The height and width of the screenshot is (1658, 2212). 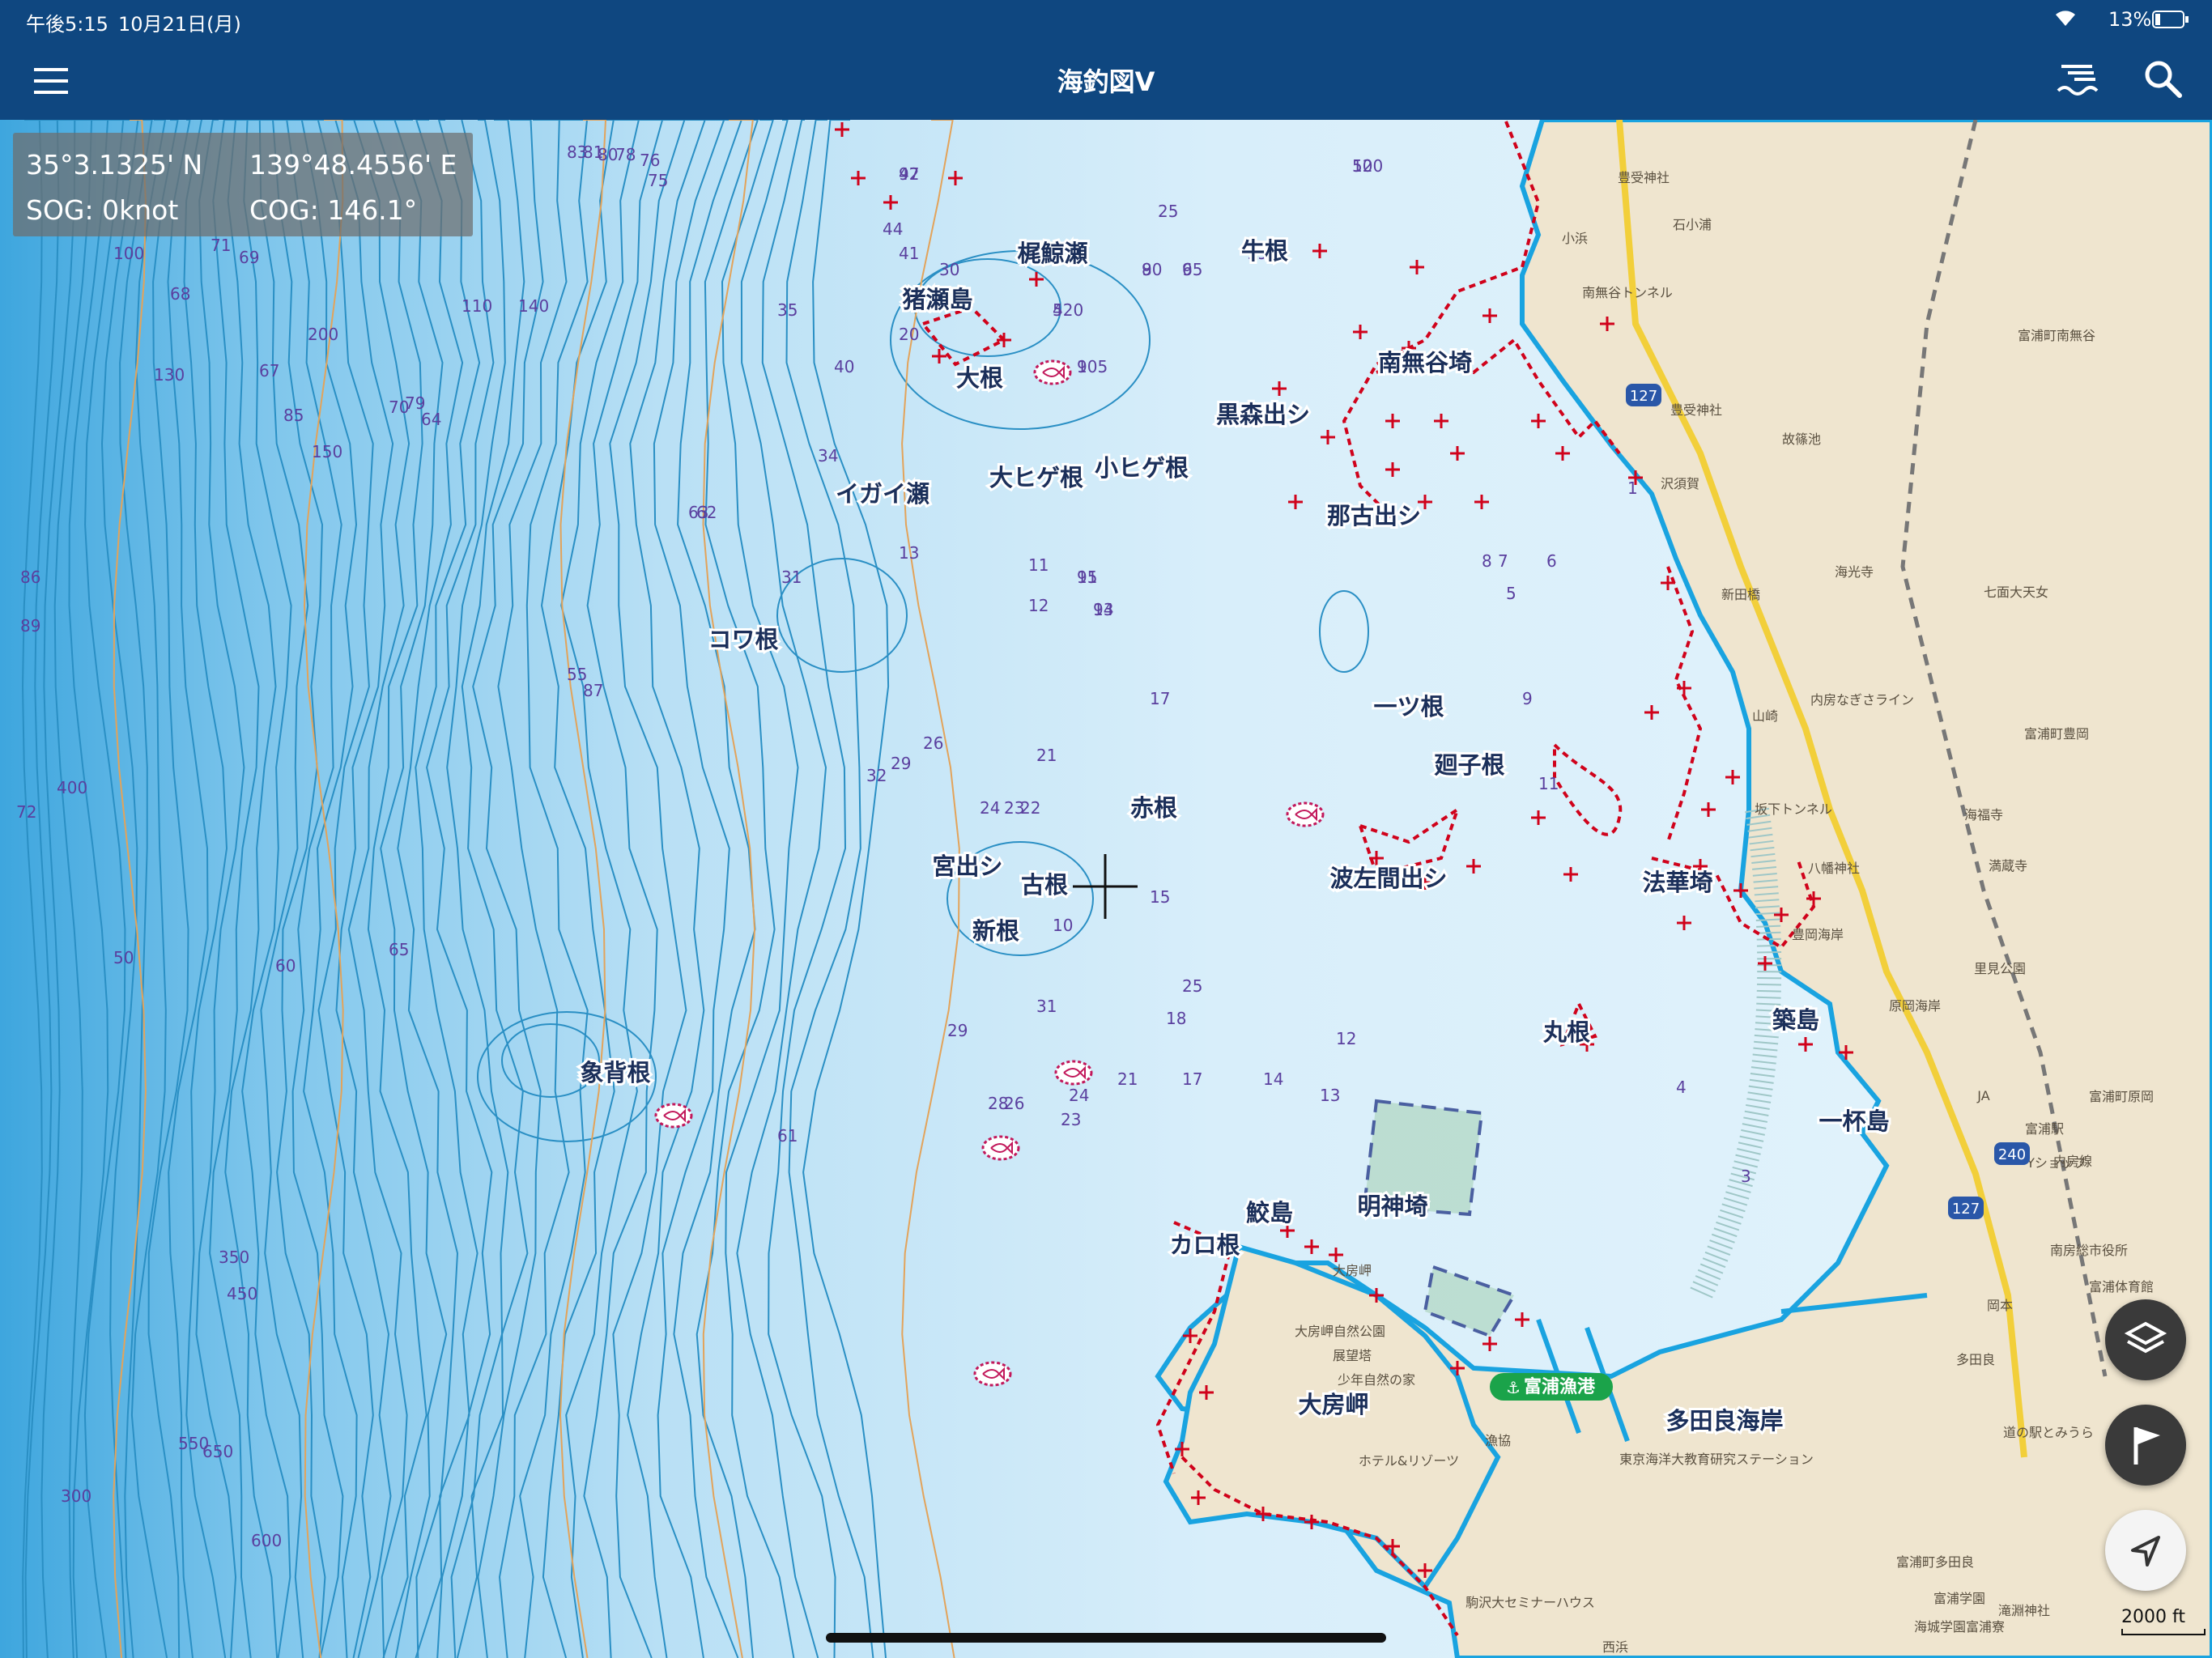 What do you see at coordinates (1063, 925) in the screenshot?
I see `depth-sounding: 10` at bounding box center [1063, 925].